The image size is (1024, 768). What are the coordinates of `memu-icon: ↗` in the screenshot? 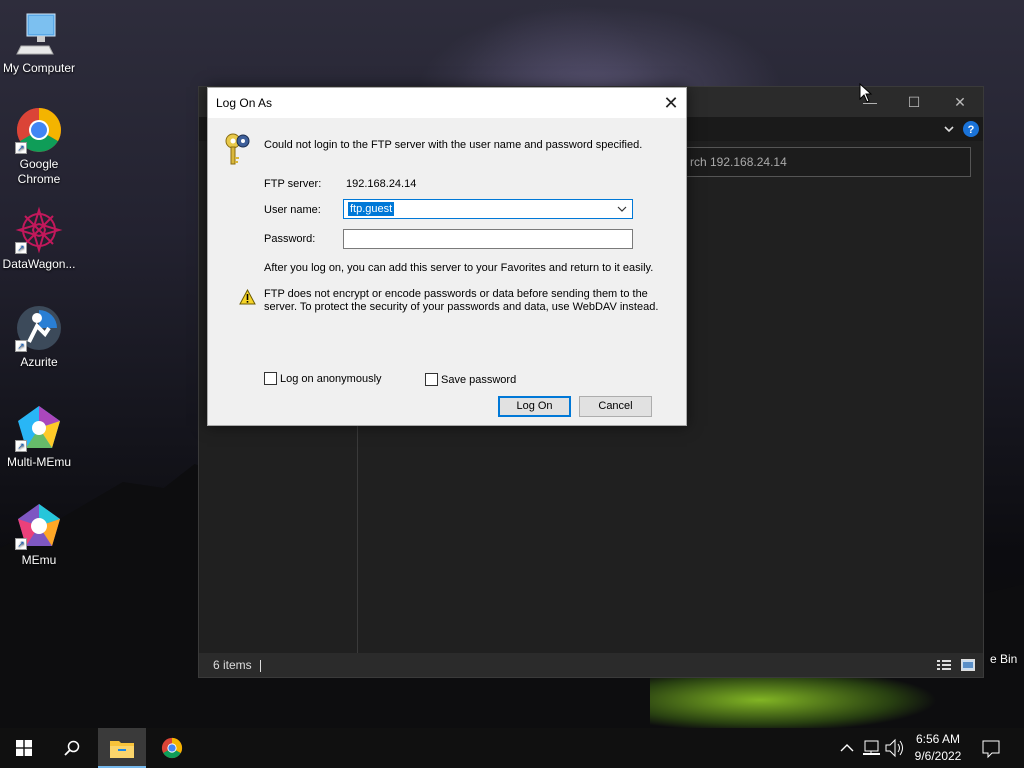 It's located at (39, 526).